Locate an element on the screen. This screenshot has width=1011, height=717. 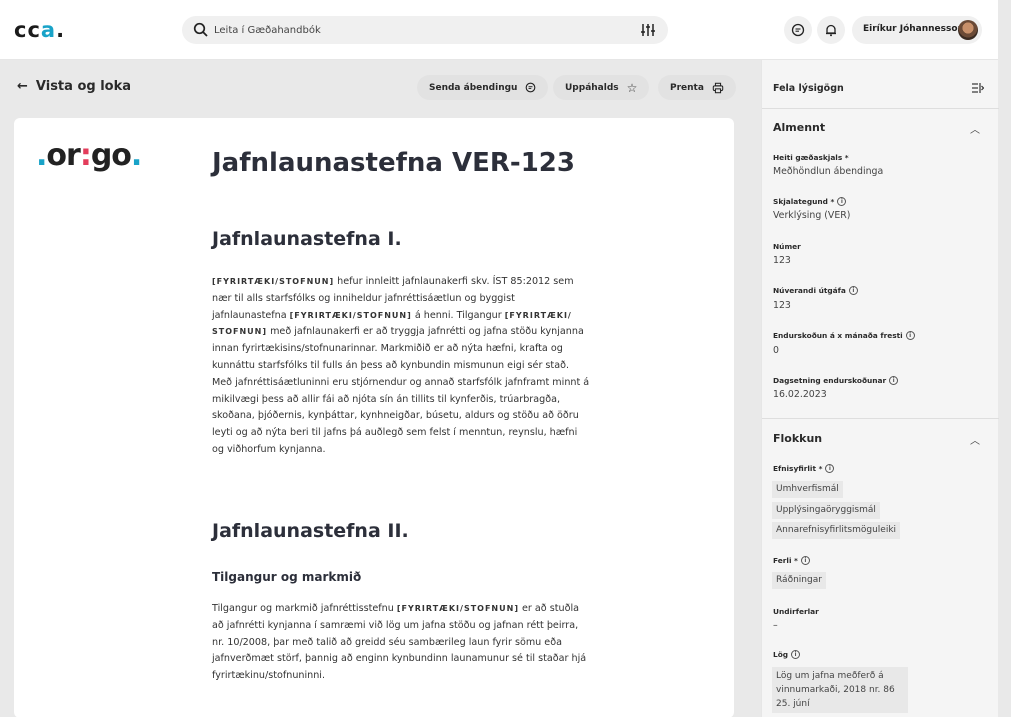
topics-label-text: Efnisyfirlit * is located at coordinates (798, 468).